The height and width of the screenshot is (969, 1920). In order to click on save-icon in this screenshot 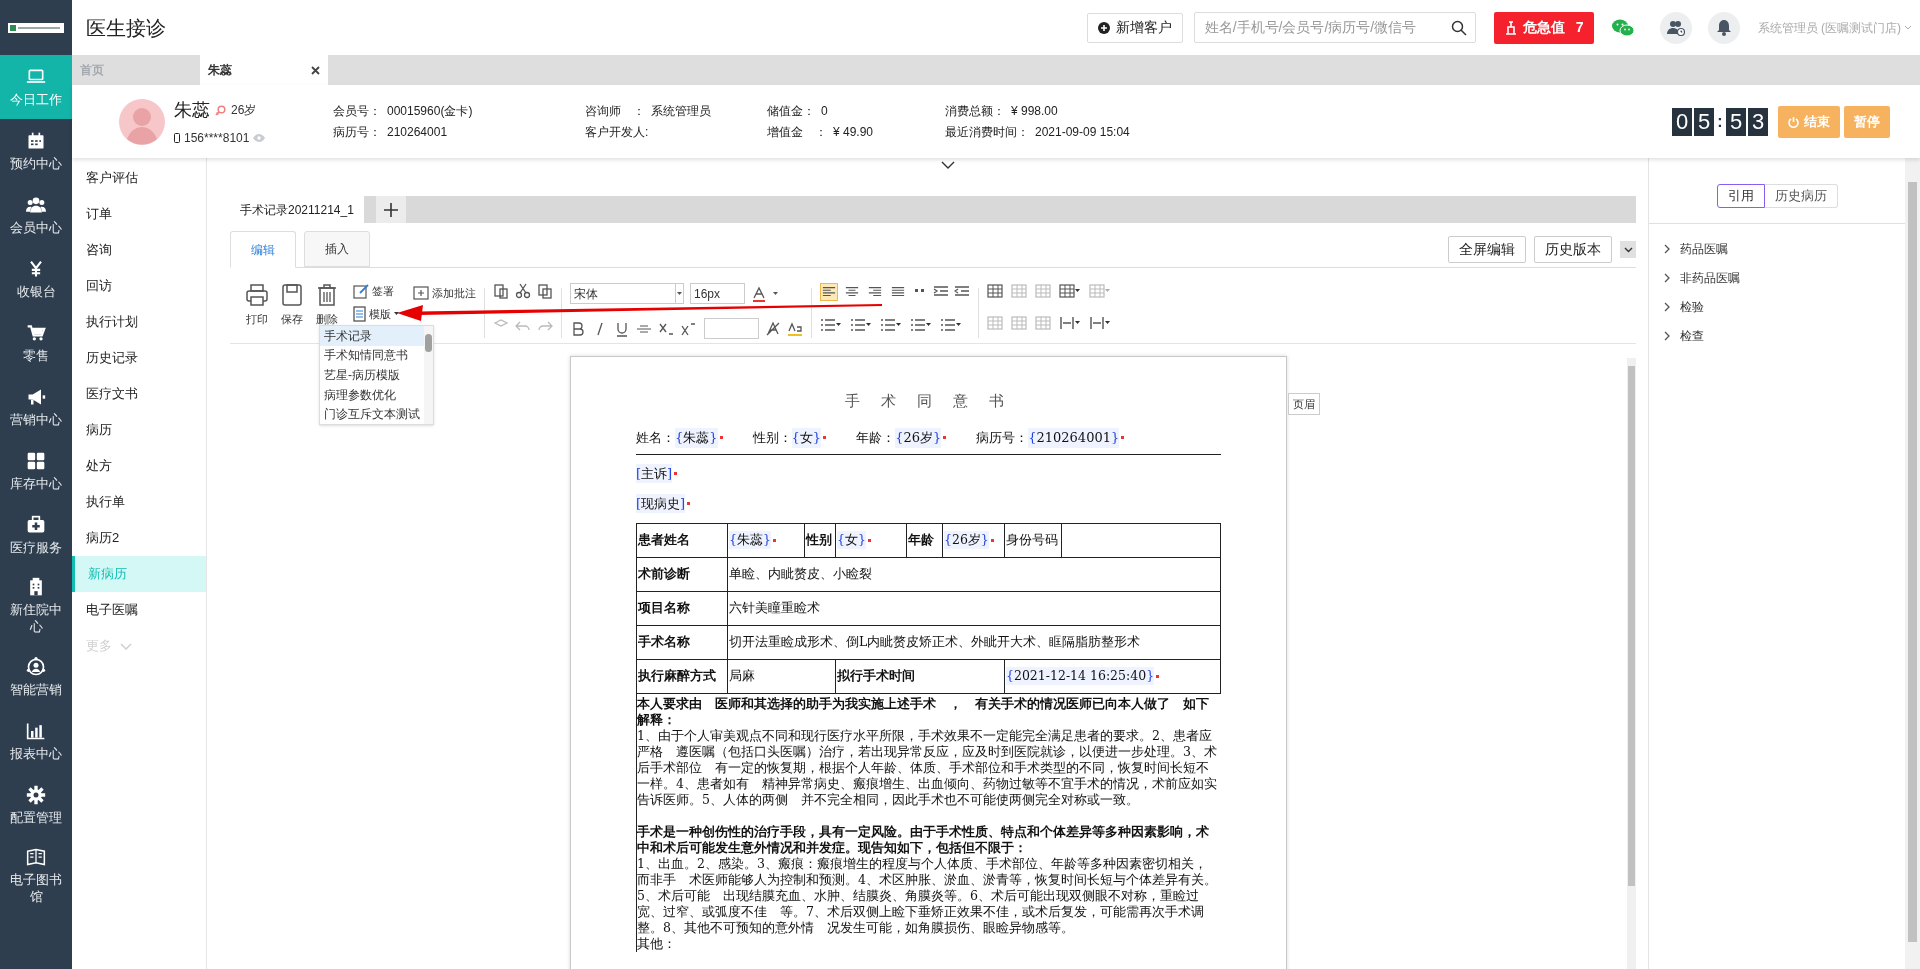, I will do `click(292, 295)`.